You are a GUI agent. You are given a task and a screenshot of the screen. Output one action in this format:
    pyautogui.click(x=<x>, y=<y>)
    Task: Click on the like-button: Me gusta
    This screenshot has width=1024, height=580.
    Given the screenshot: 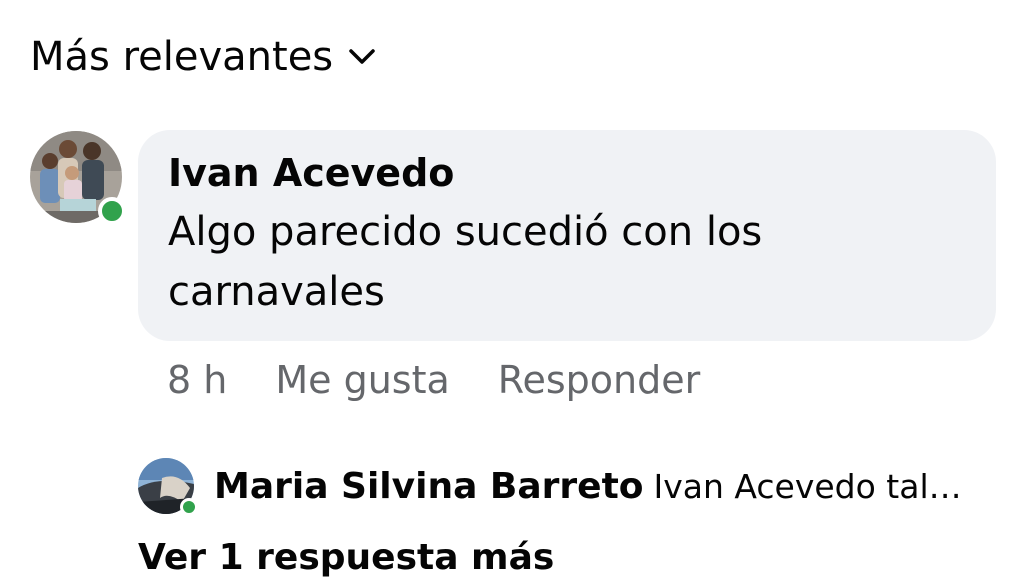 What is the action you would take?
    pyautogui.click(x=362, y=380)
    